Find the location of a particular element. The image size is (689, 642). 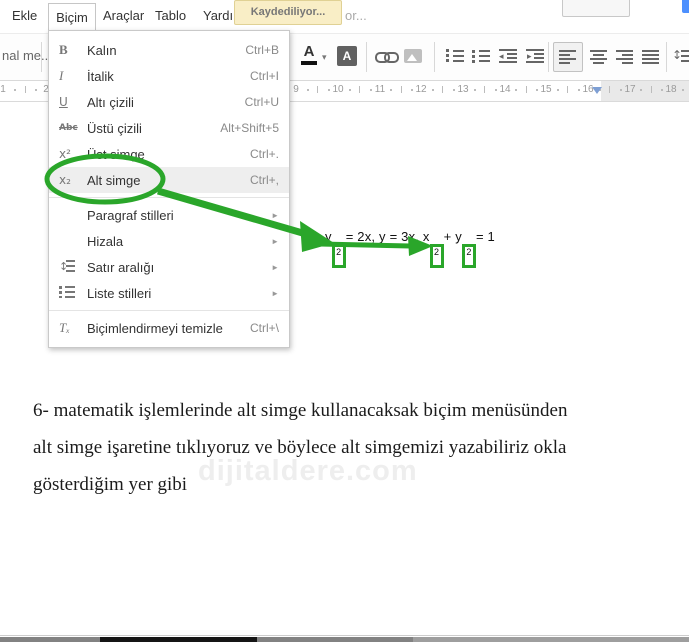

menu-item-label: İtalik is located at coordinates (100, 76).